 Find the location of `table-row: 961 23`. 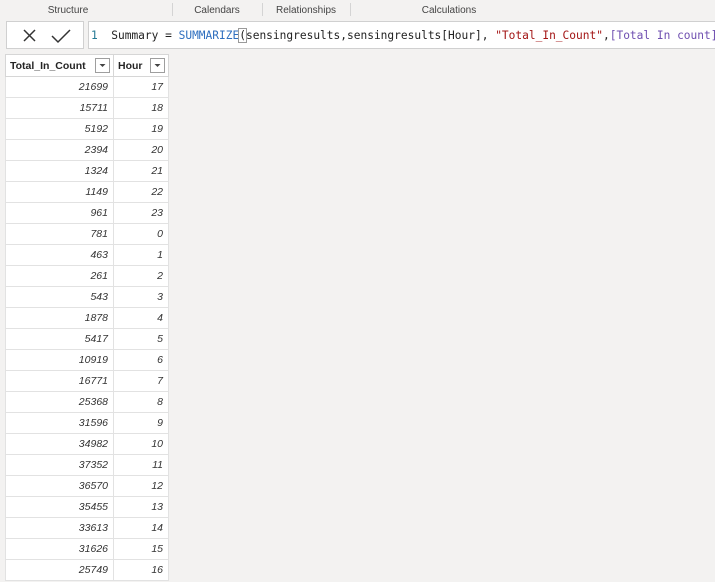

table-row: 961 23 is located at coordinates (87, 213).